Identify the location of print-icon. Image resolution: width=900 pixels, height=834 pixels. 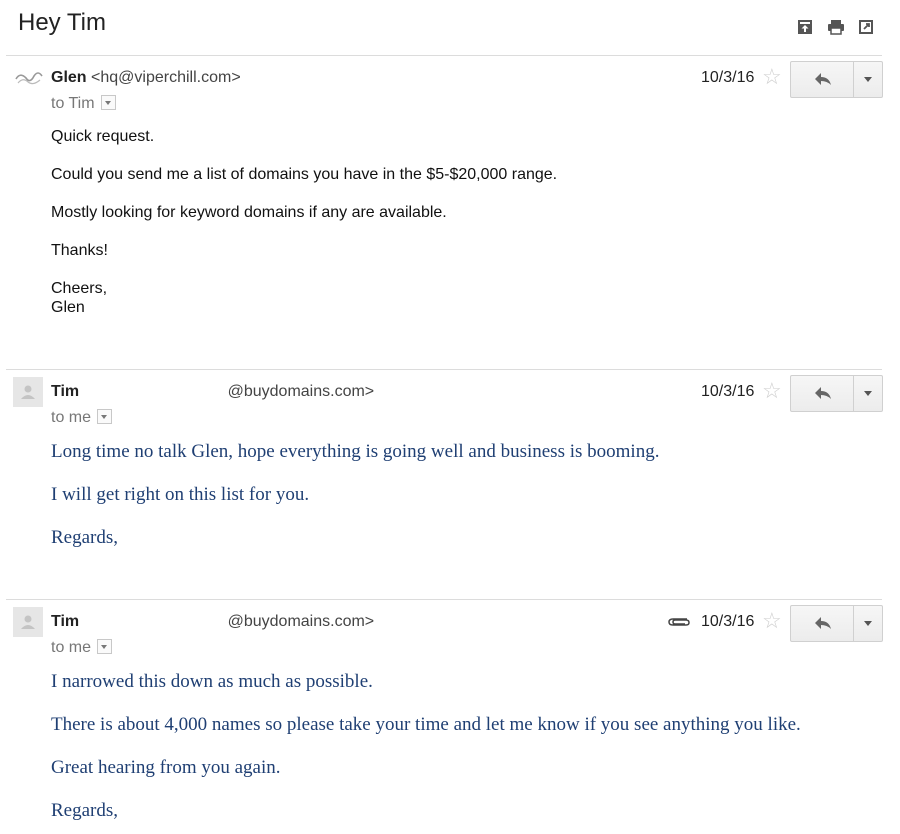
(835, 27).